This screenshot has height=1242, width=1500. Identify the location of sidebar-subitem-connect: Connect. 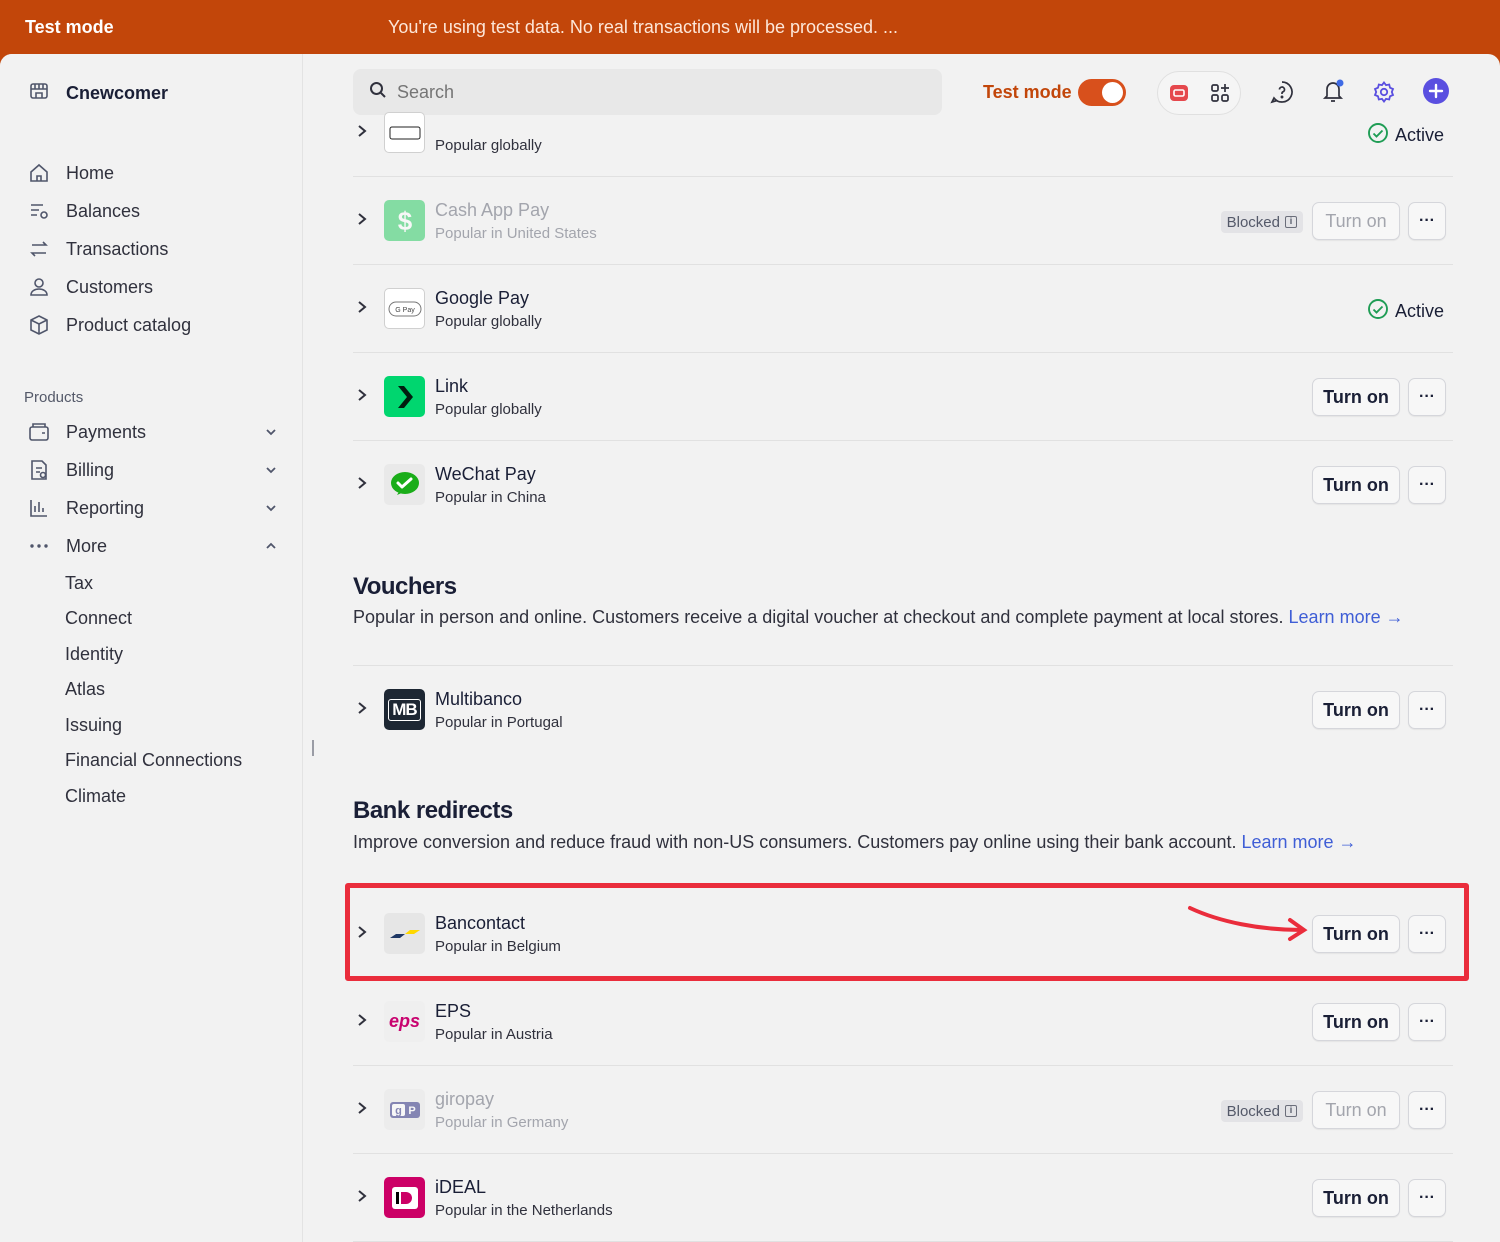
(98, 618).